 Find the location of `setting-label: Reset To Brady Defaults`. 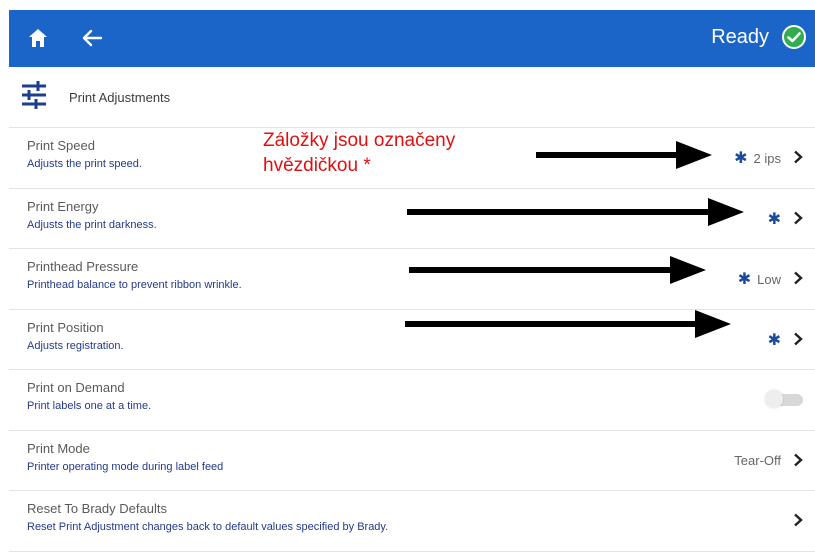

setting-label: Reset To Brady Defaults is located at coordinates (97, 508).